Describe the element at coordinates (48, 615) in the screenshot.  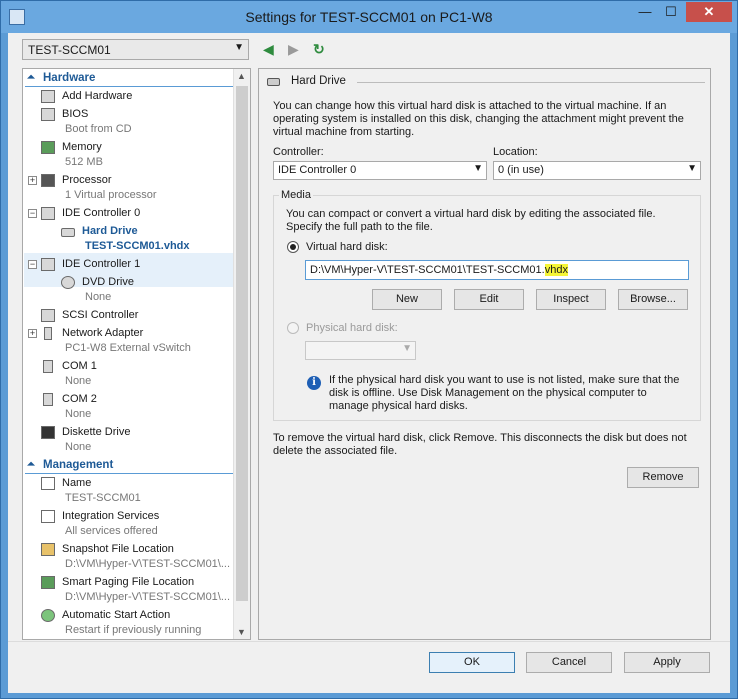
I see `start-action-icon` at that location.